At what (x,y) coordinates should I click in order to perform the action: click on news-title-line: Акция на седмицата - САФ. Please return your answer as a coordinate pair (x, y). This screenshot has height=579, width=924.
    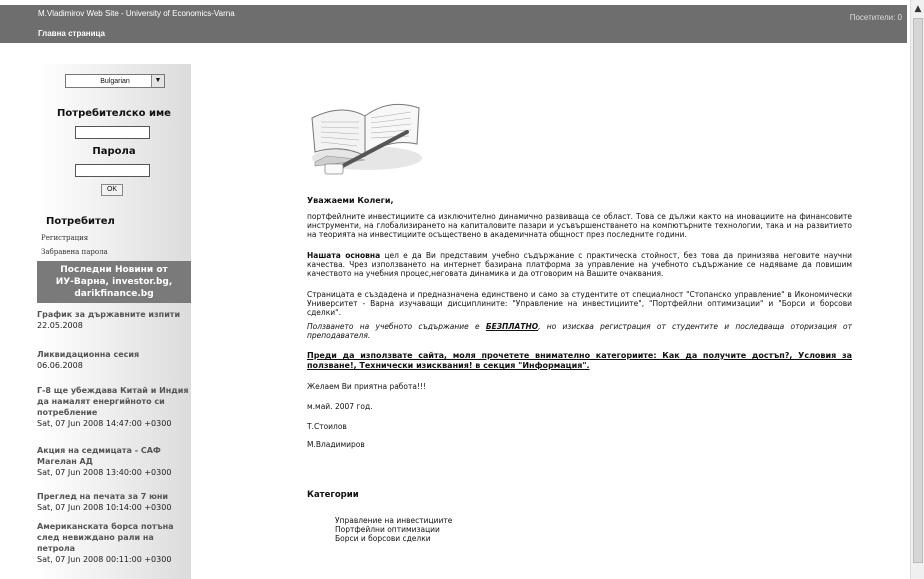
    Looking at the image, I should click on (99, 450).